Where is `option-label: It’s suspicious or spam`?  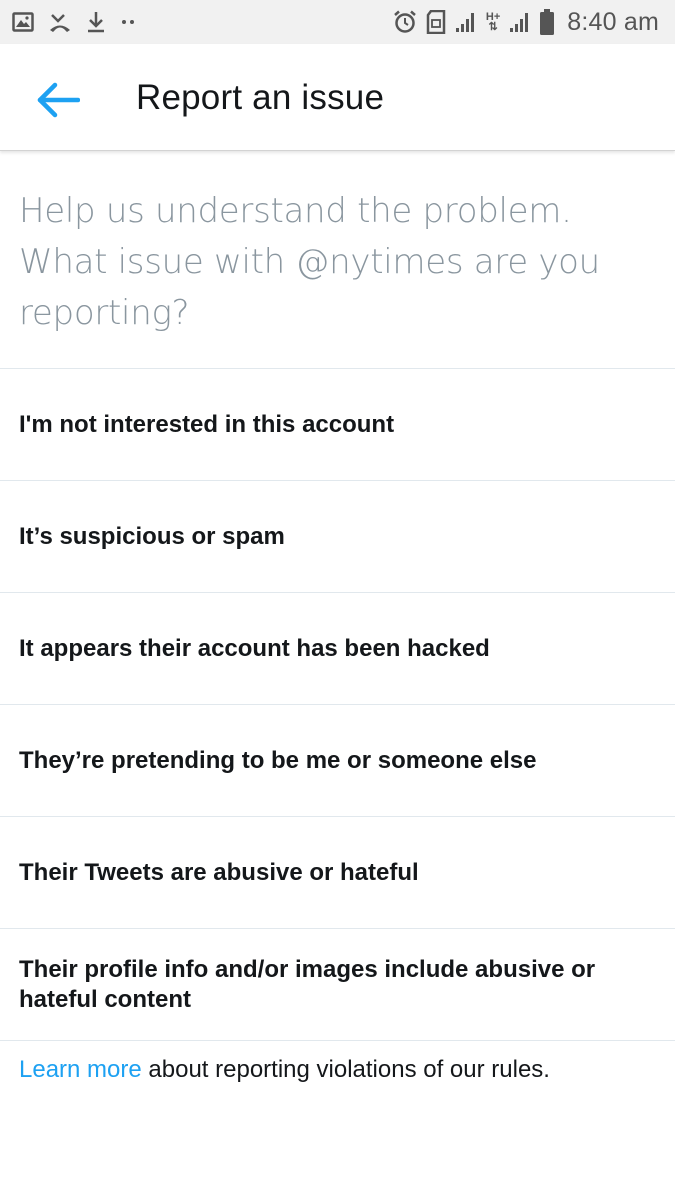 option-label: It’s suspicious or spam is located at coordinates (152, 536).